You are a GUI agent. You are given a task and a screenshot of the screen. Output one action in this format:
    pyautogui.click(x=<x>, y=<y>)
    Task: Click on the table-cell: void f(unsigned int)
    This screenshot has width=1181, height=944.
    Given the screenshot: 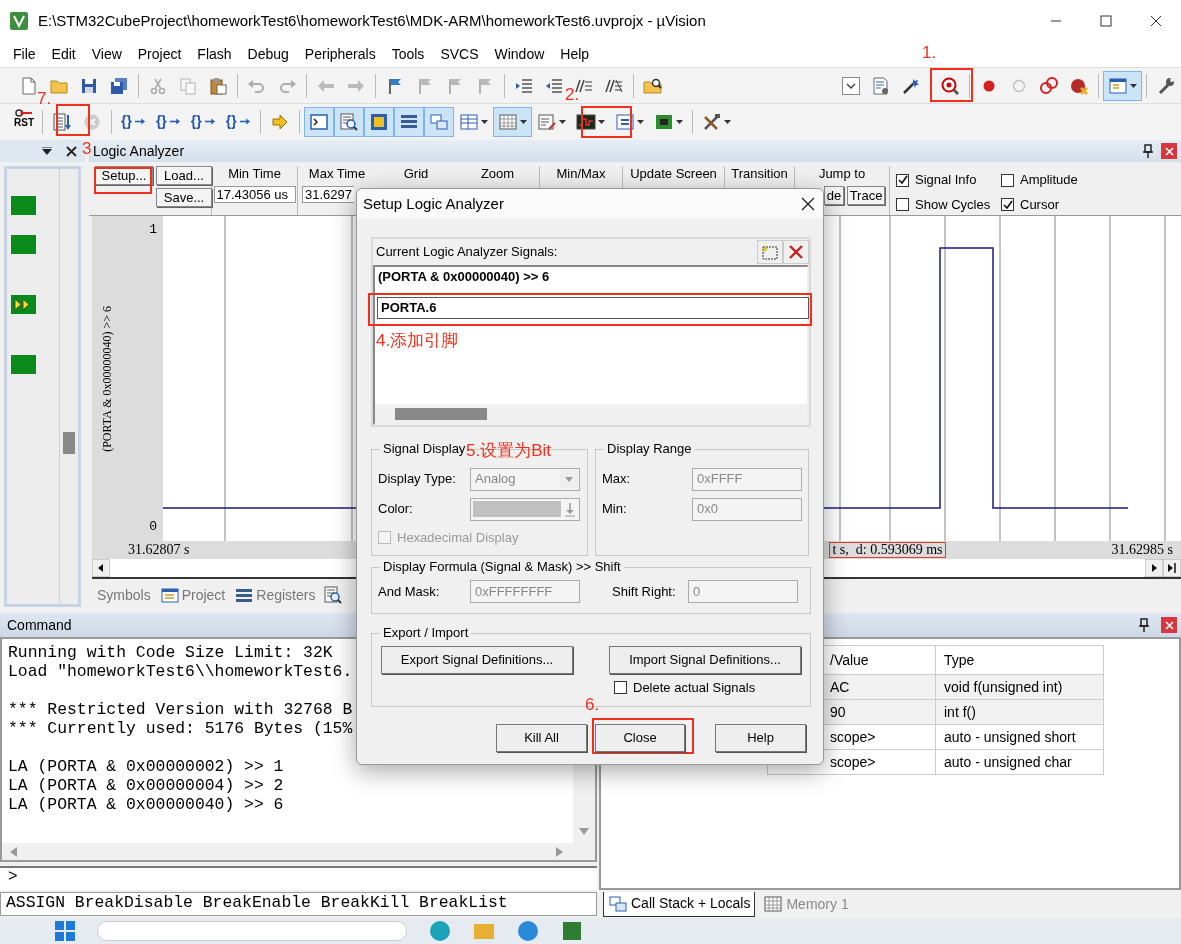 What is the action you would take?
    pyautogui.click(x=1019, y=687)
    